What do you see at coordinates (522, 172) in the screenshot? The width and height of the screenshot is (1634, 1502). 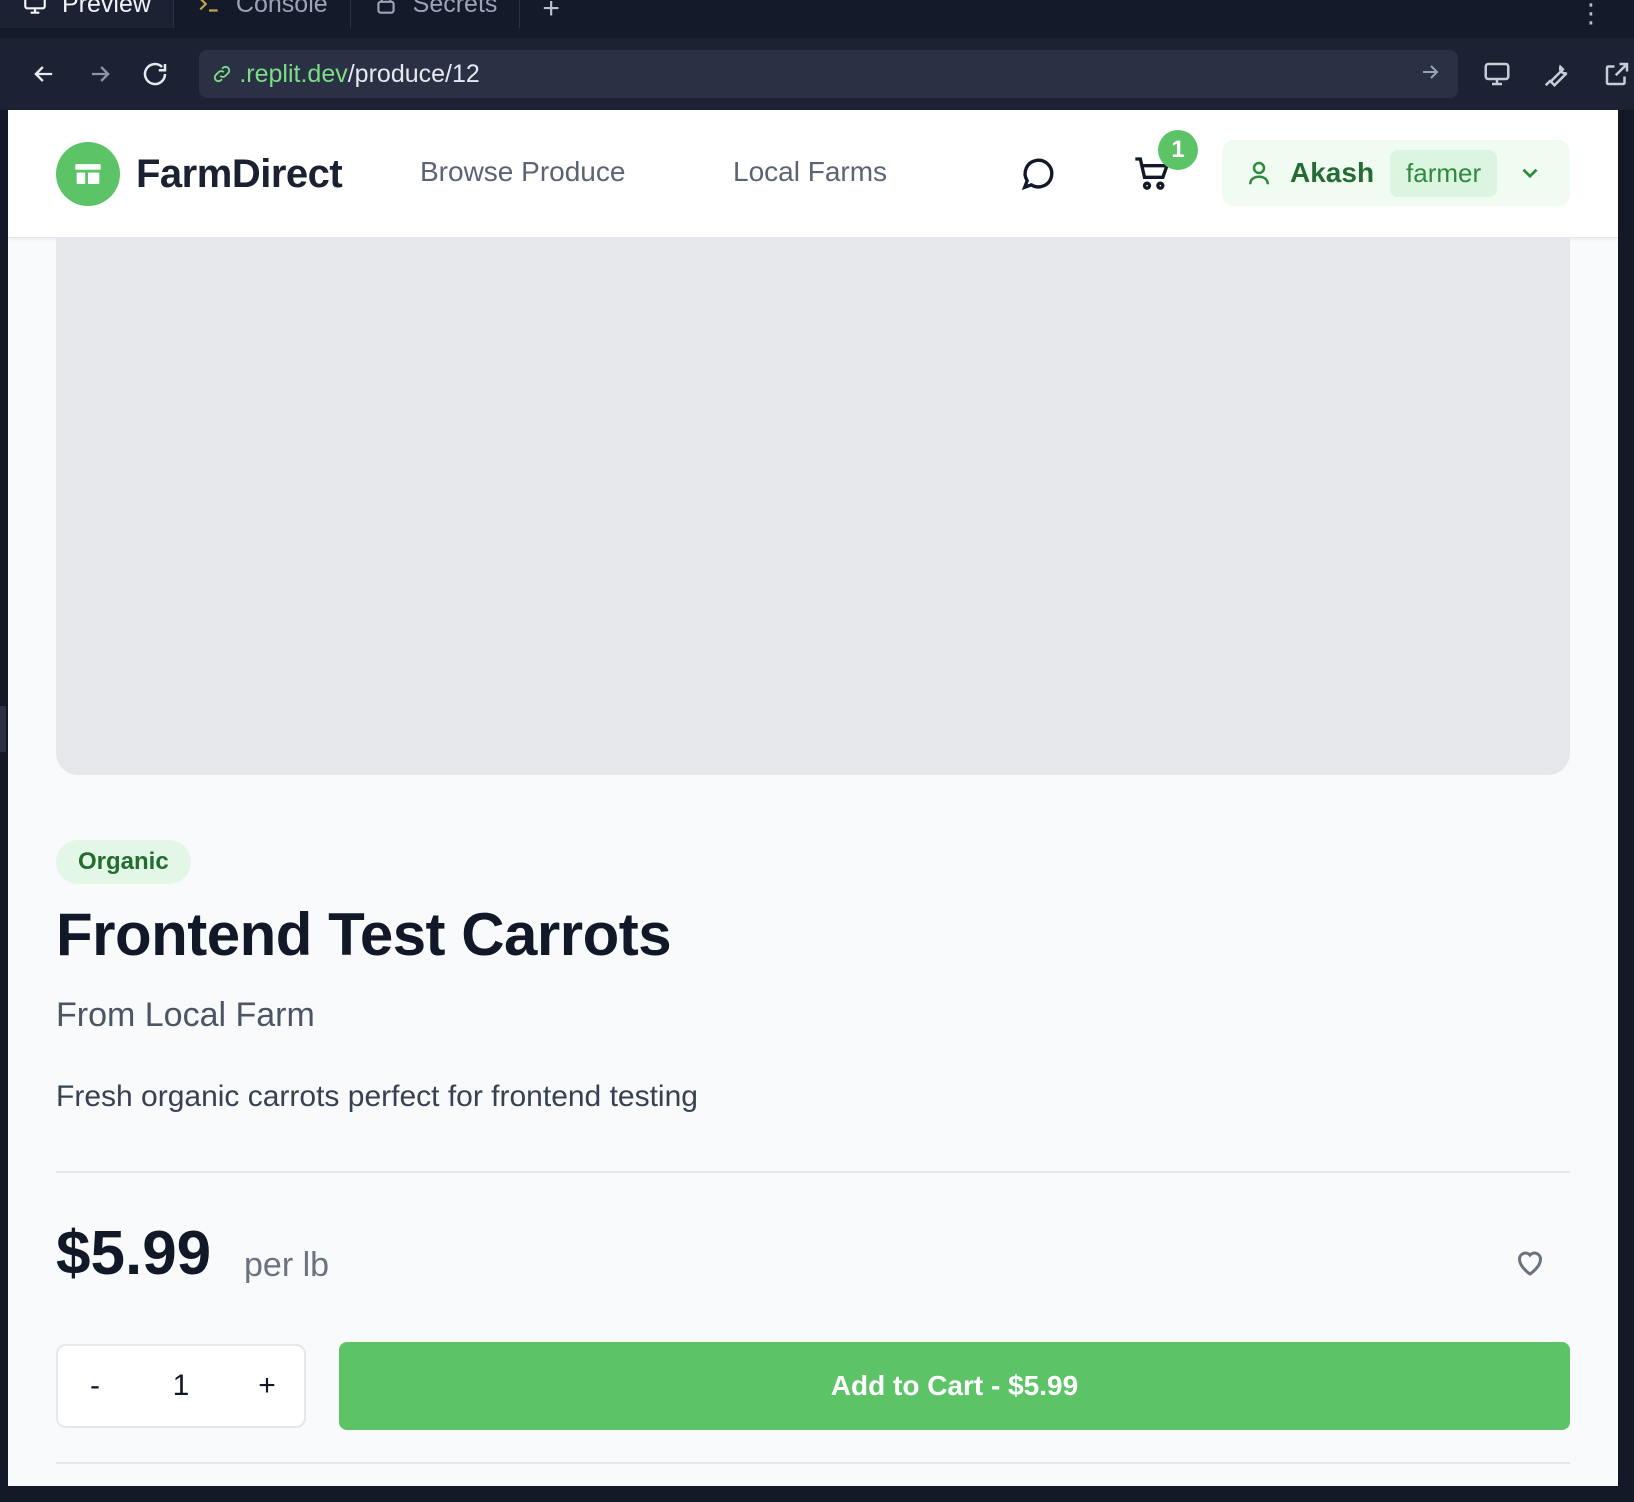 I see `nav-browse-produce: Browse Produce` at bounding box center [522, 172].